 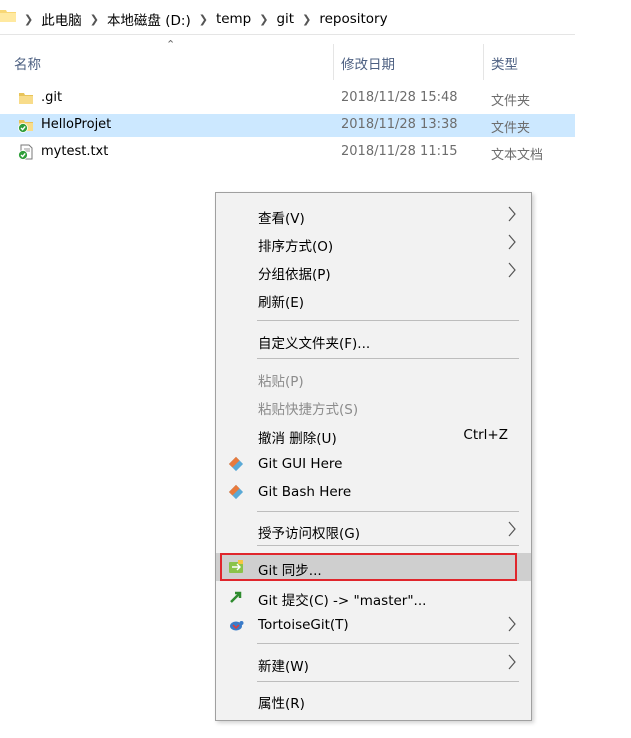 What do you see at coordinates (373, 625) in the screenshot?
I see `menu-item-tortoisegit: TortoiseGit(T)` at bounding box center [373, 625].